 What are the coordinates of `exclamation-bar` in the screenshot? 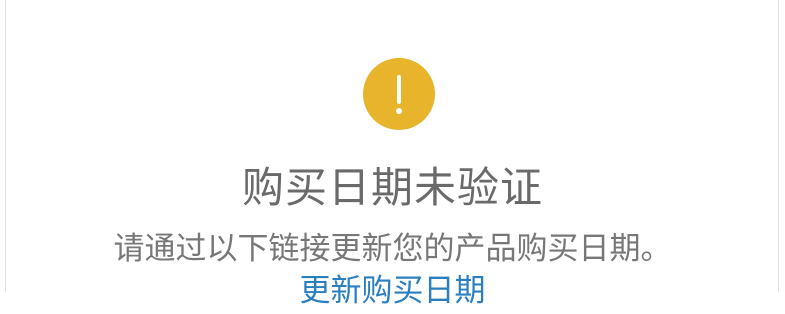 It's located at (399, 89).